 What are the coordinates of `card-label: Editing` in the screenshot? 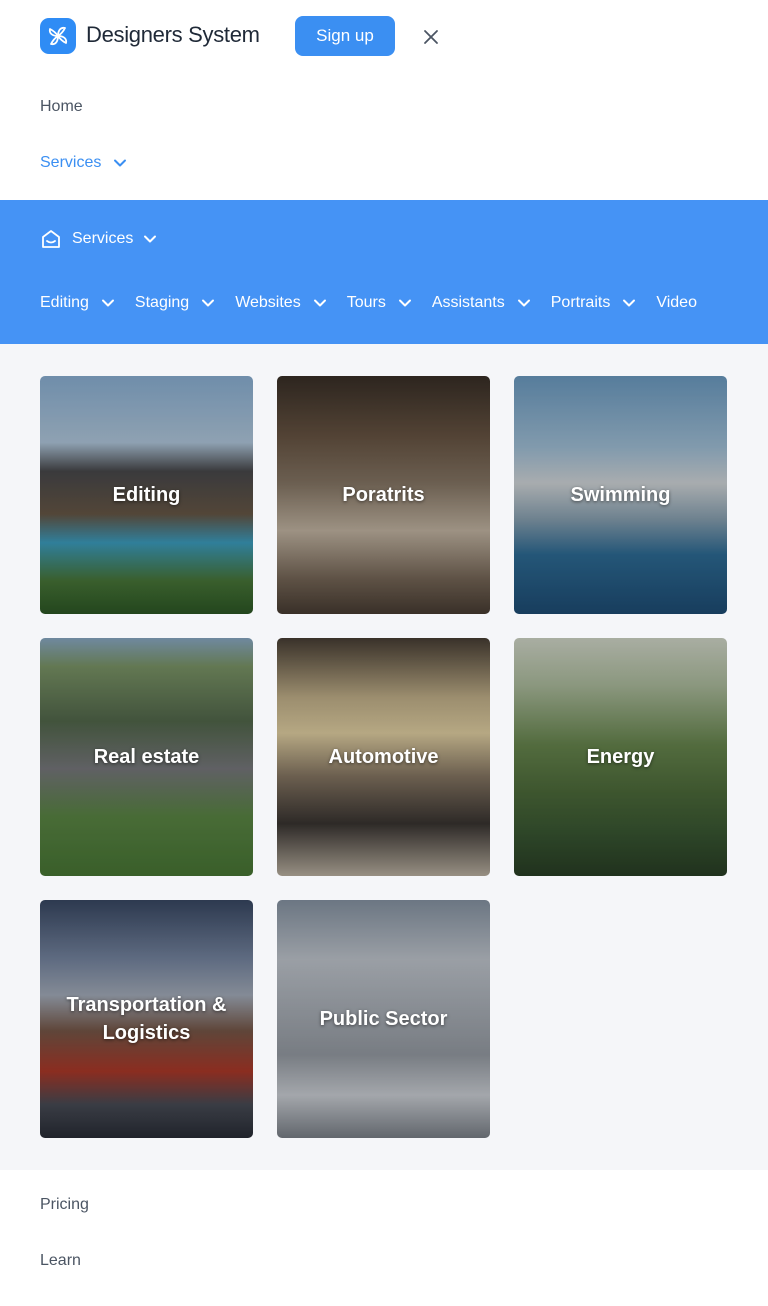 It's located at (146, 495).